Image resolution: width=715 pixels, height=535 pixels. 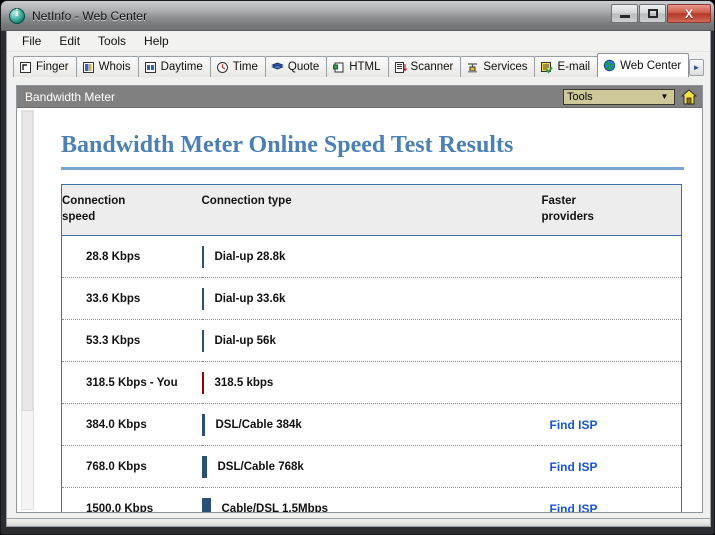 I want to click on maximize-icon, so click(x=652, y=13).